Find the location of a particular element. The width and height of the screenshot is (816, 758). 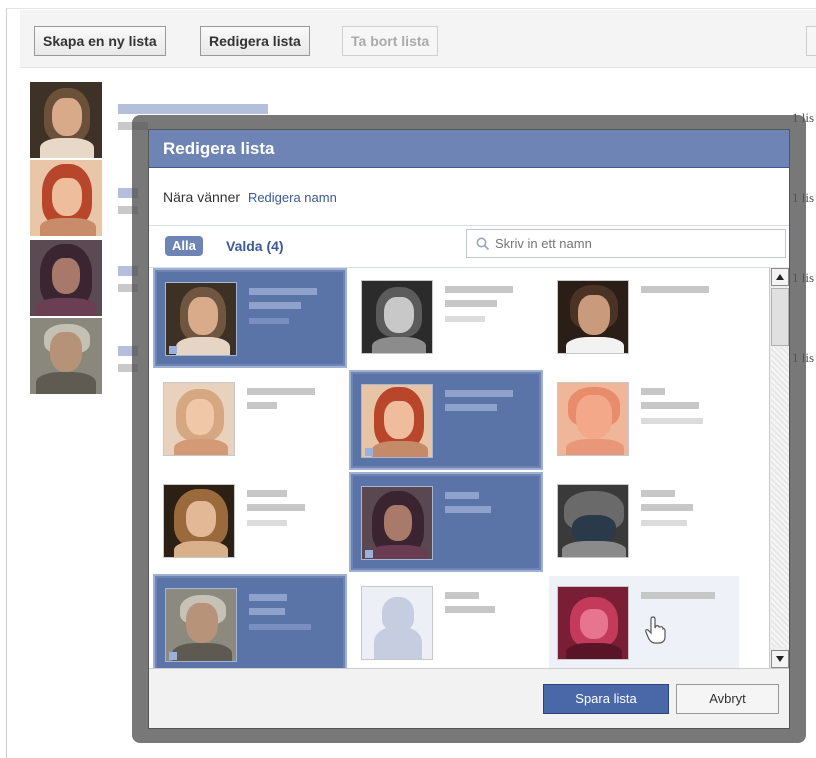

filter-selected-tab: Valda (4) is located at coordinates (255, 246).